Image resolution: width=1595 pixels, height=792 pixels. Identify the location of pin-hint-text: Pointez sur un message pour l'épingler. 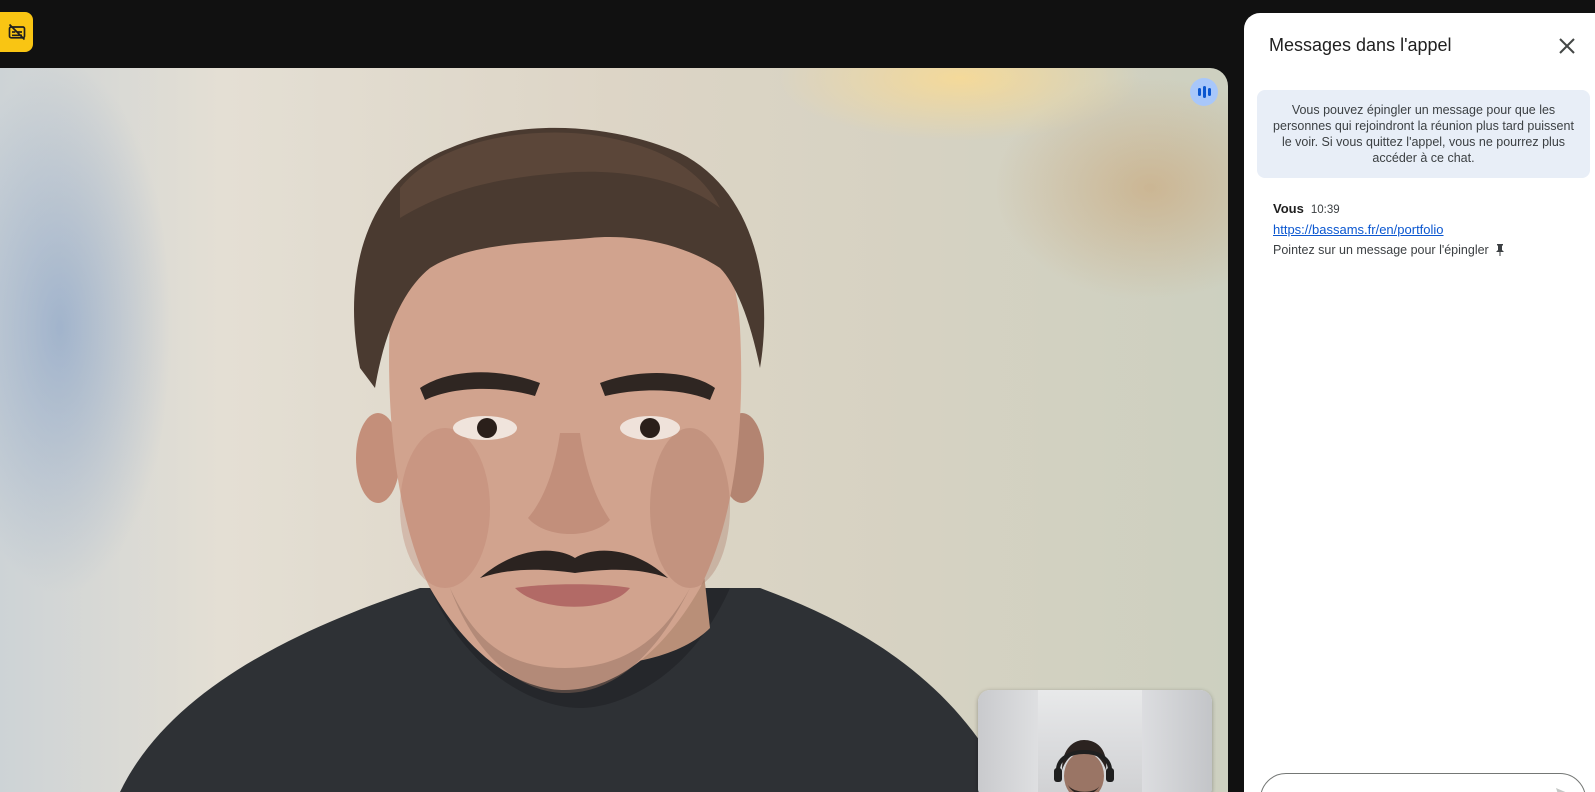
(1381, 250).